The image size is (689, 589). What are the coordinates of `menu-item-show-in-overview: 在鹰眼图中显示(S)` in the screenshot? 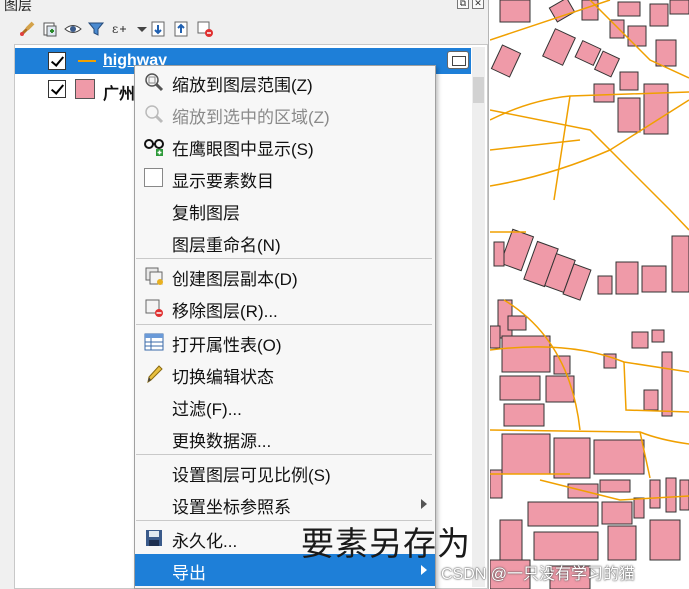 It's located at (285, 146).